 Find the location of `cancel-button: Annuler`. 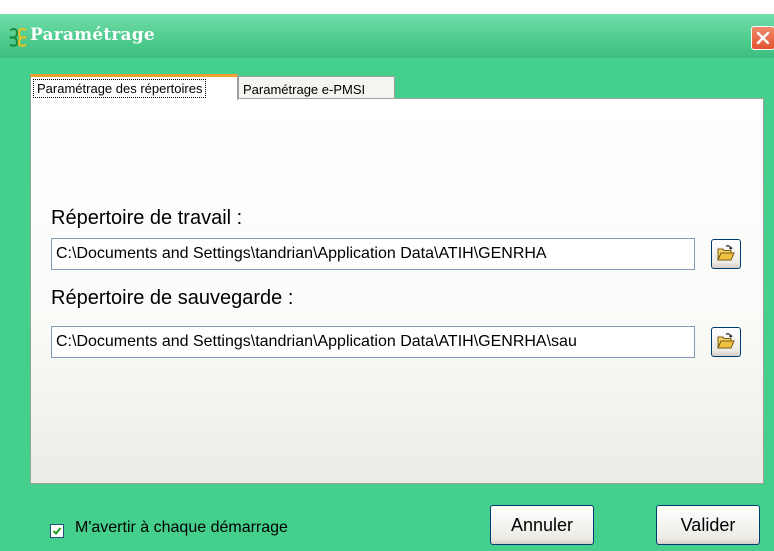

cancel-button: Annuler is located at coordinates (542, 525).